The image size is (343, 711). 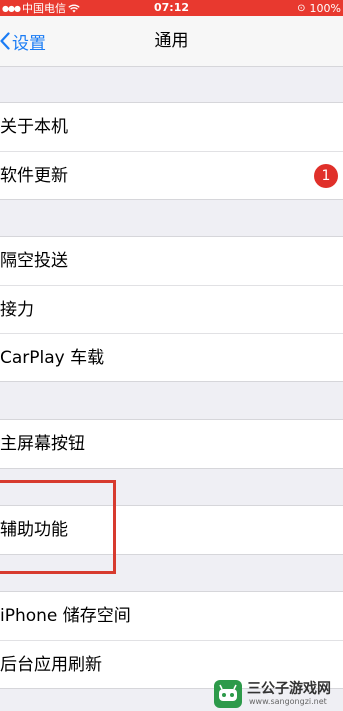 I want to click on row-software-update: 软件更新 1, so click(x=171, y=175).